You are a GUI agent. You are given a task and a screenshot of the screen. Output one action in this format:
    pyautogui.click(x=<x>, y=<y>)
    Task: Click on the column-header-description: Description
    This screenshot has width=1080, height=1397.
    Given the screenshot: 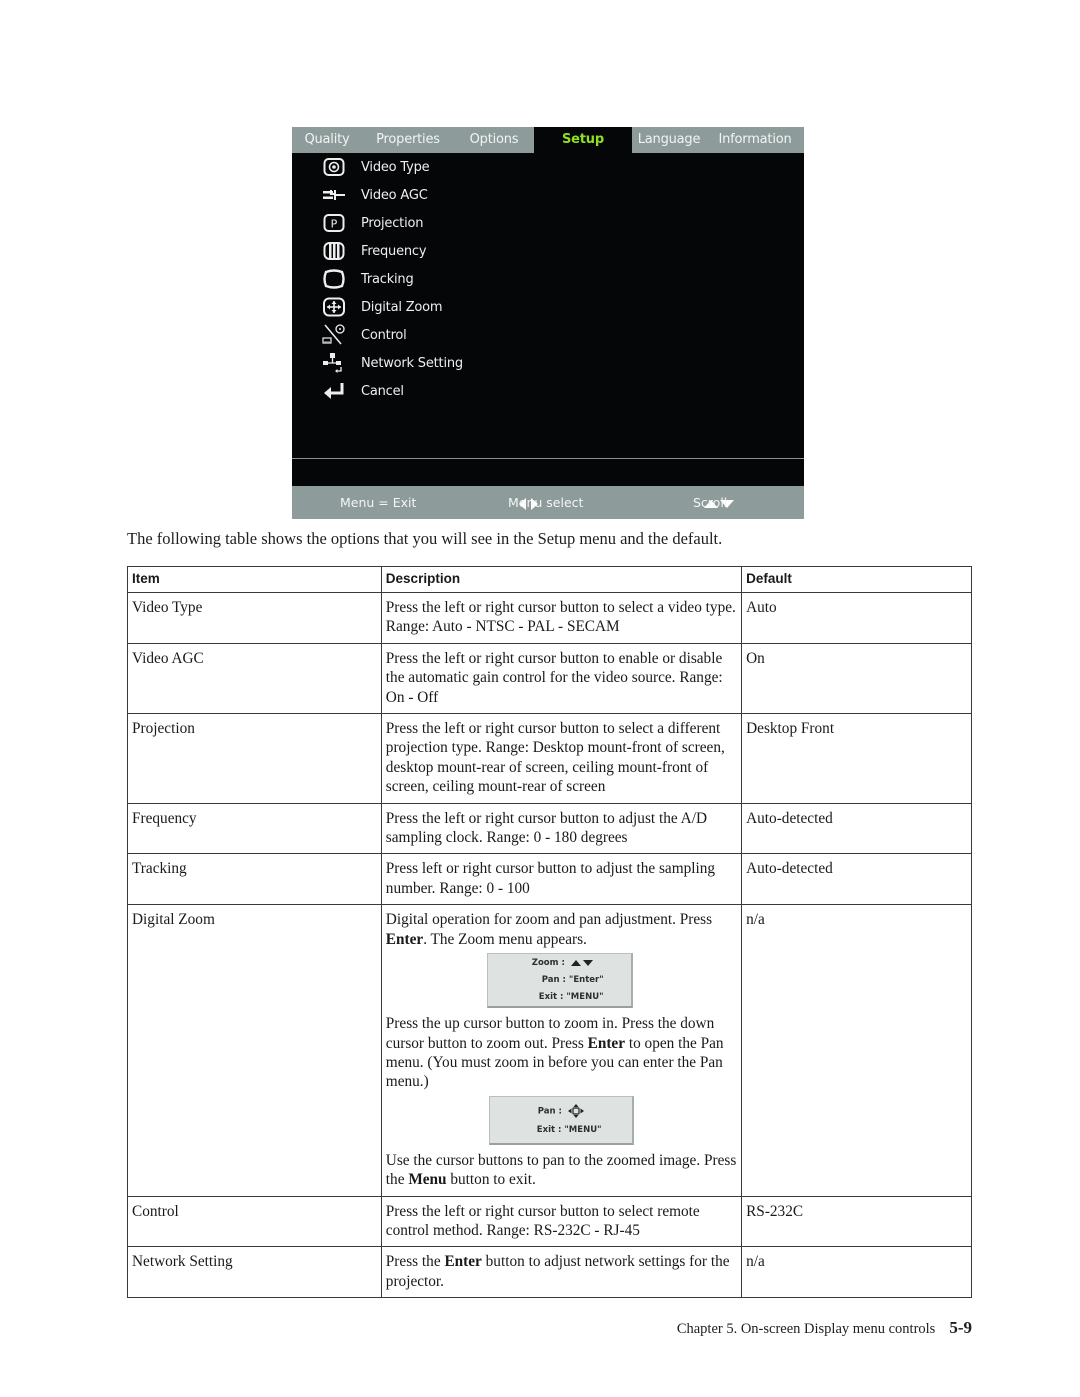 What is the action you would take?
    pyautogui.click(x=561, y=579)
    